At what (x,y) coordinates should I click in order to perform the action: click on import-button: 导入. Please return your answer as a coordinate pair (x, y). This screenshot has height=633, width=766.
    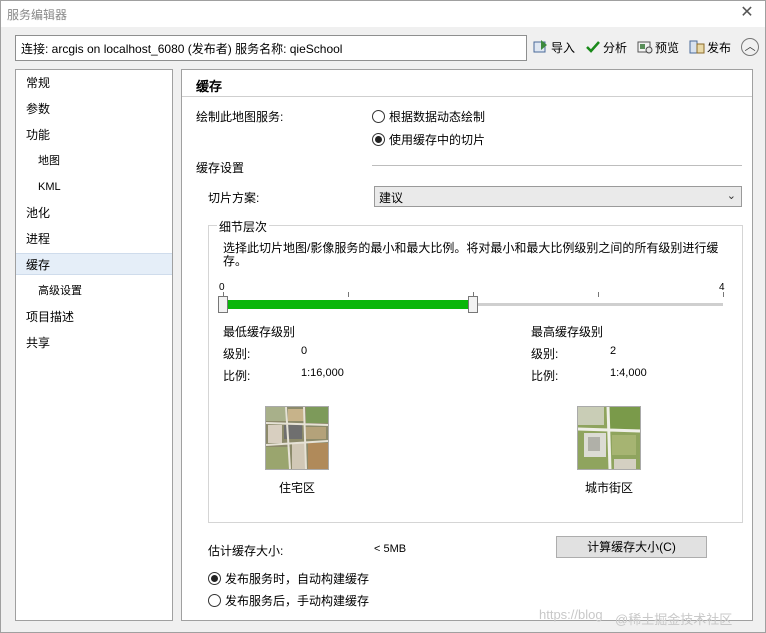
    Looking at the image, I should click on (554, 47).